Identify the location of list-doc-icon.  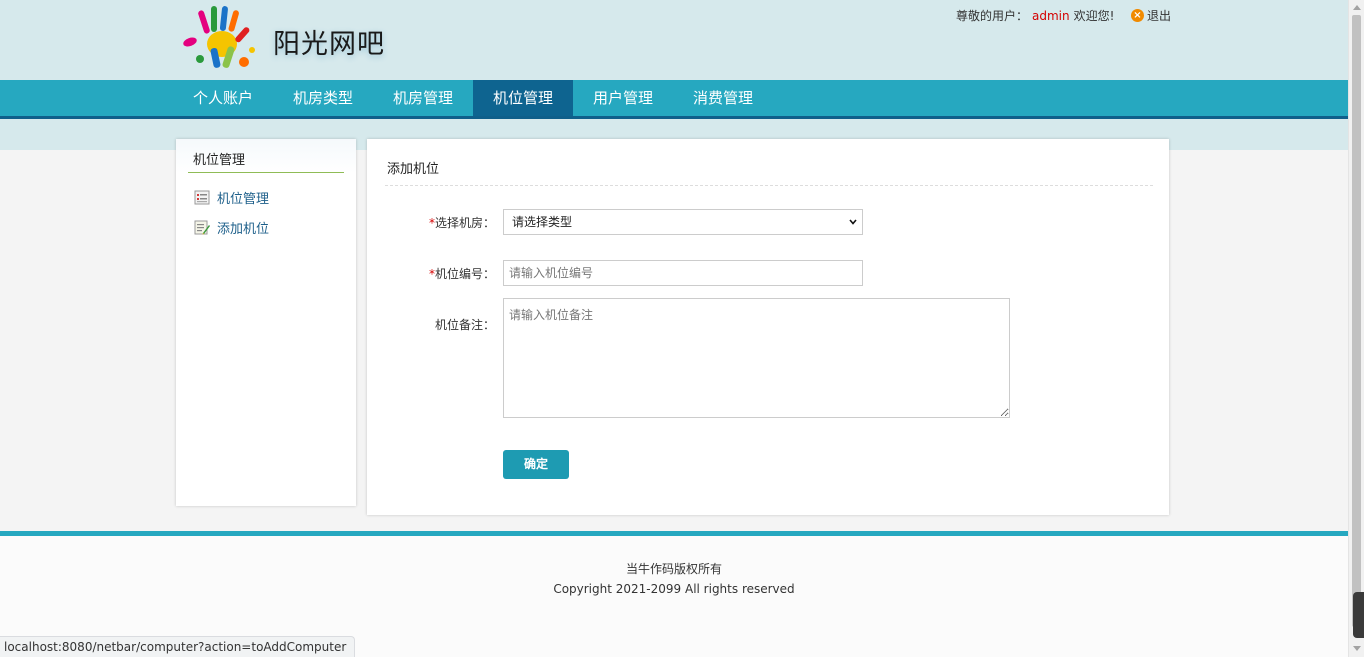
(202, 197).